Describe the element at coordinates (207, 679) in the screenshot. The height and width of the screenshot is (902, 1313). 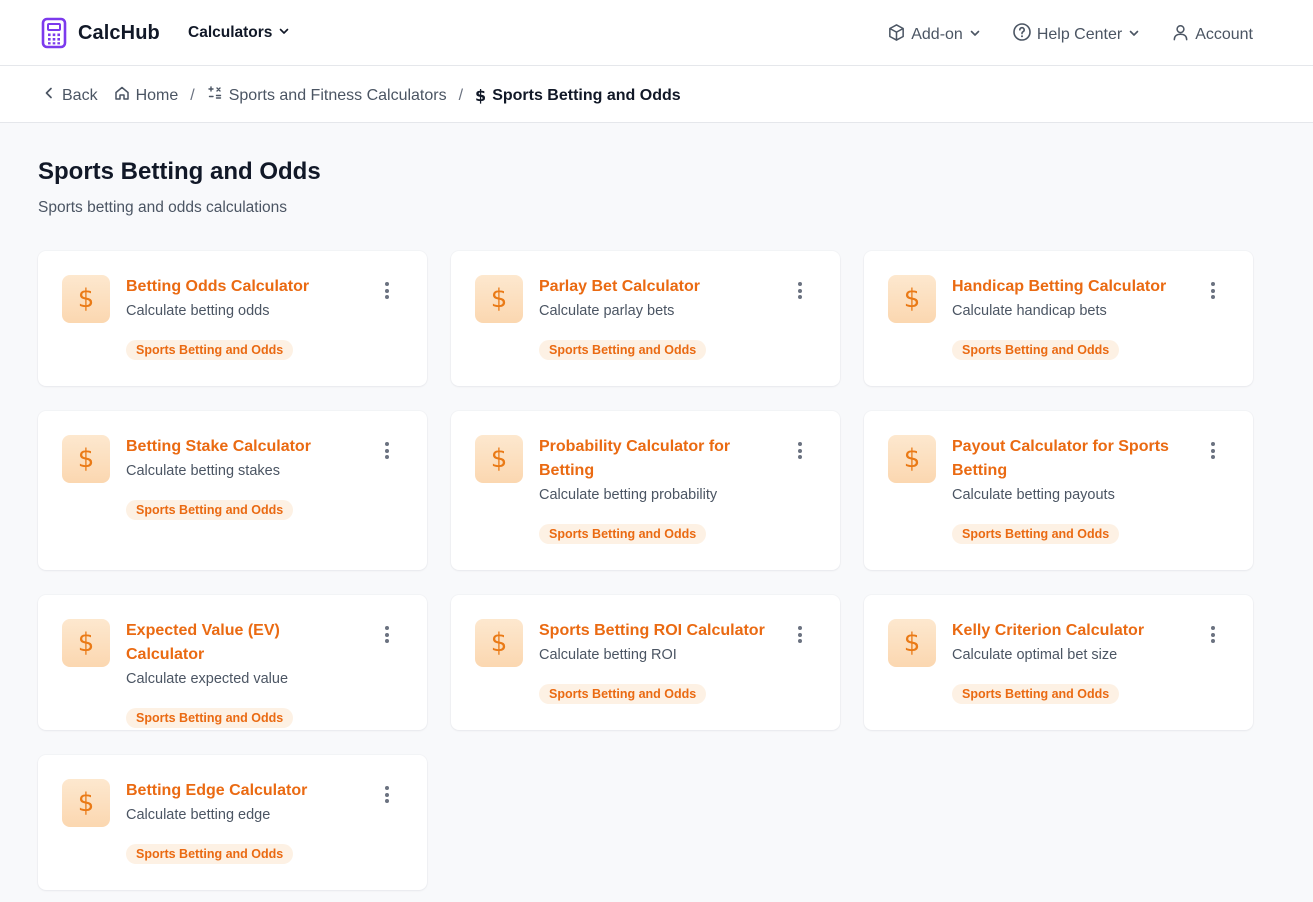
I see `card-description: Calculate expected value` at that location.